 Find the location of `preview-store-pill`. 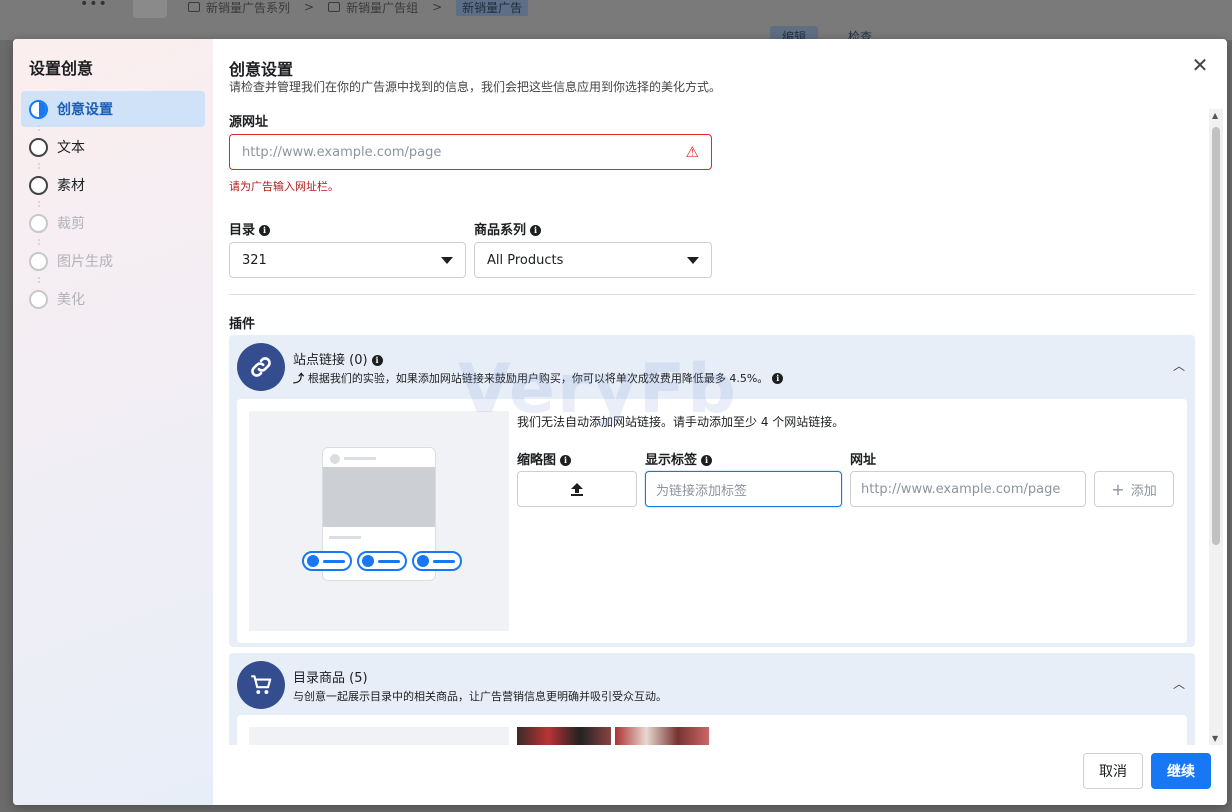

preview-store-pill is located at coordinates (327, 561).